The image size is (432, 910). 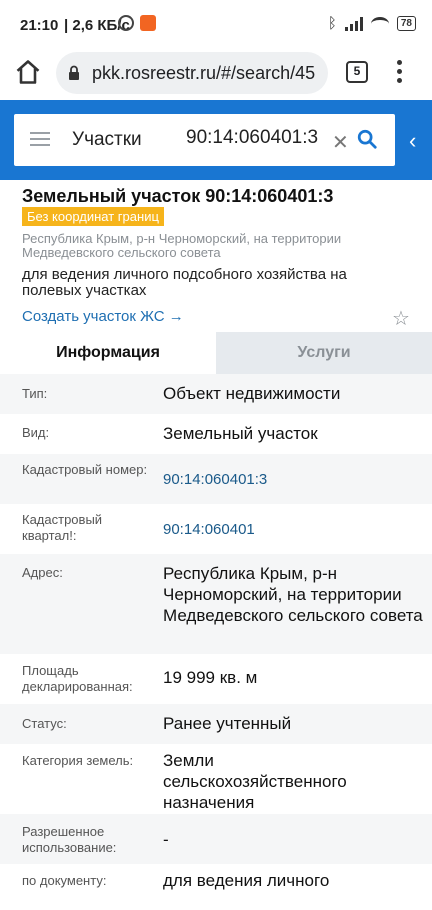 I want to click on search-type-selector: Участки, so click(x=107, y=140).